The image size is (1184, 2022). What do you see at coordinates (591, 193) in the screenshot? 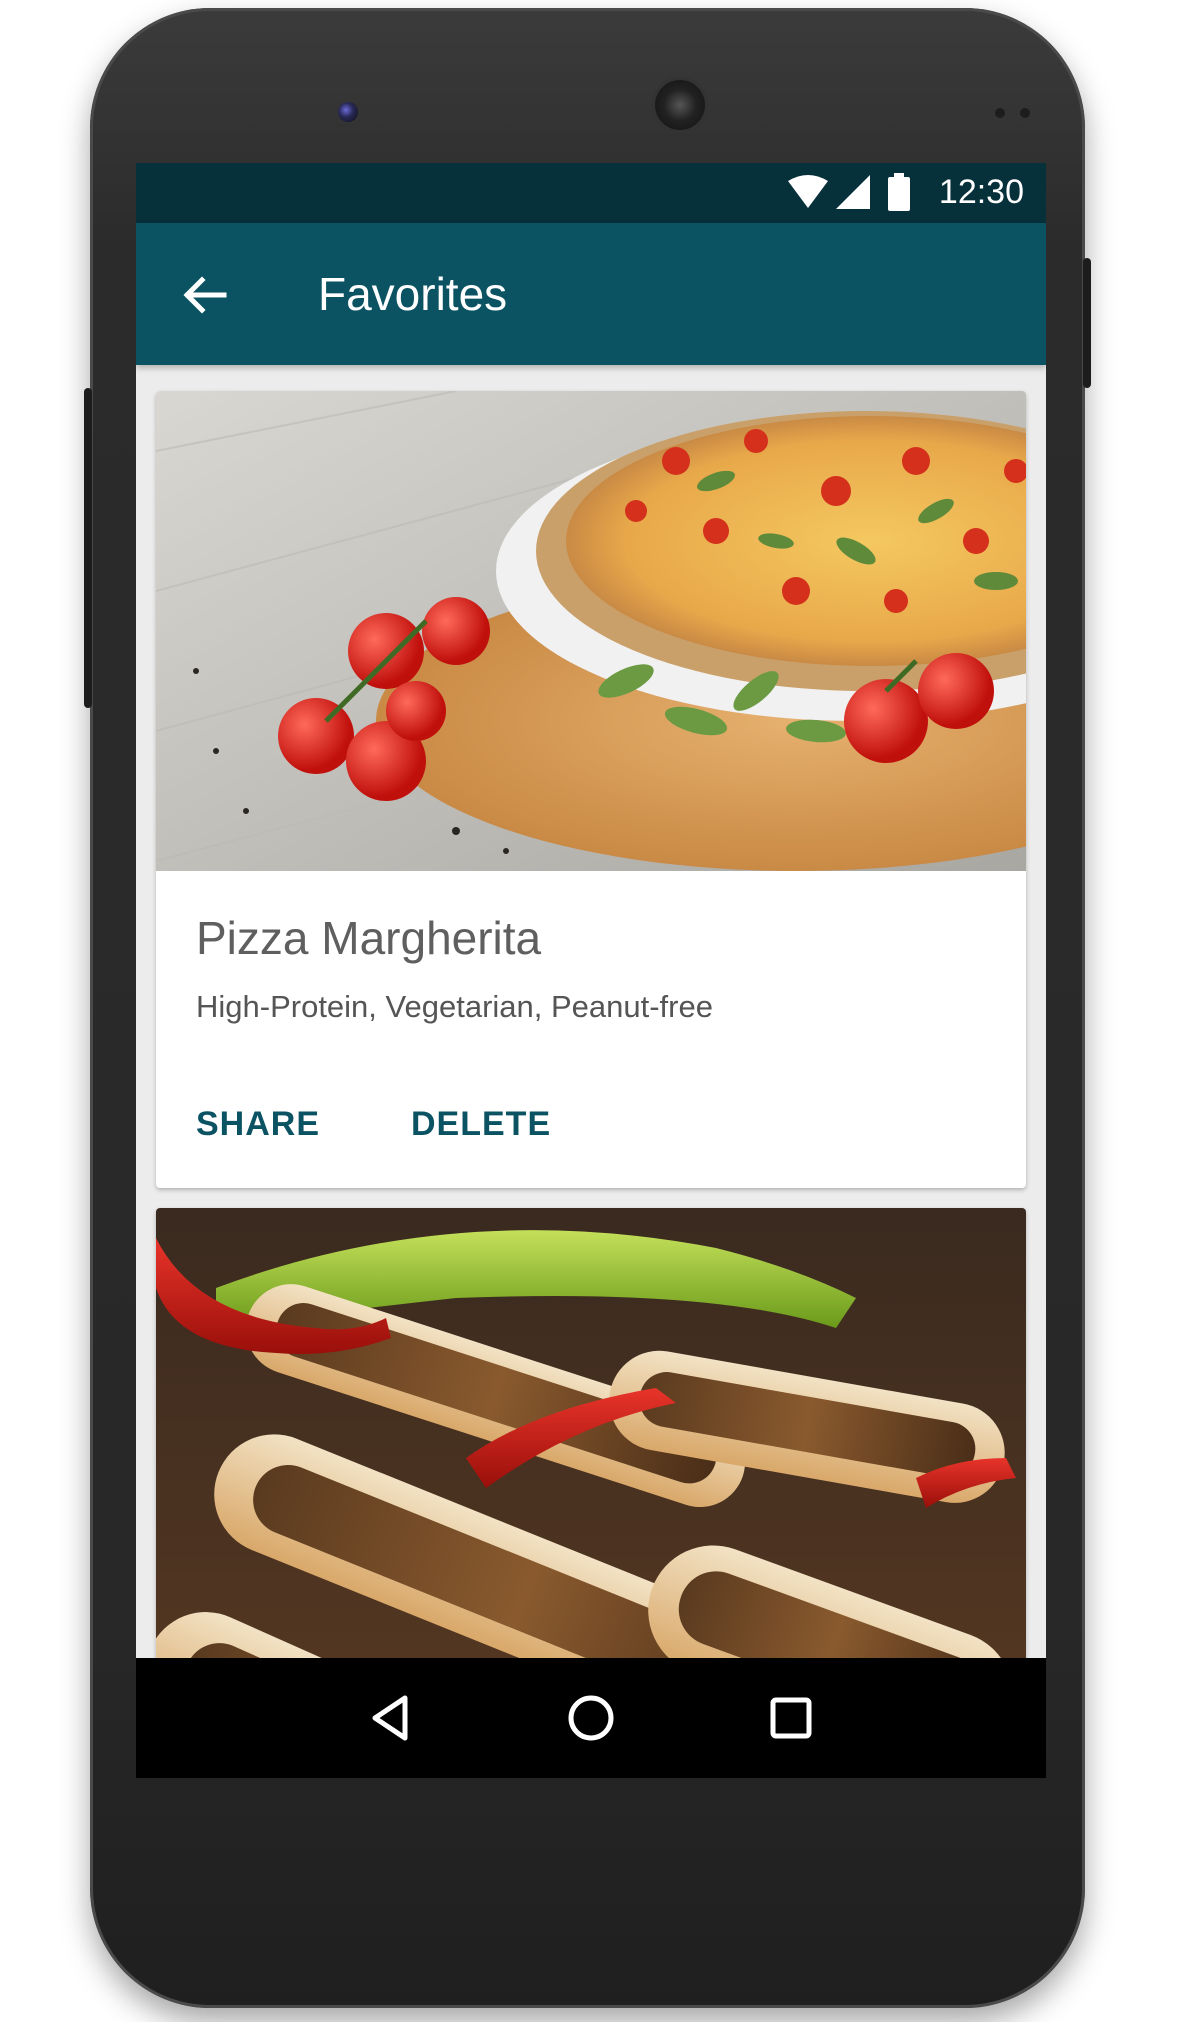
I see `status-bar: 12:30` at bounding box center [591, 193].